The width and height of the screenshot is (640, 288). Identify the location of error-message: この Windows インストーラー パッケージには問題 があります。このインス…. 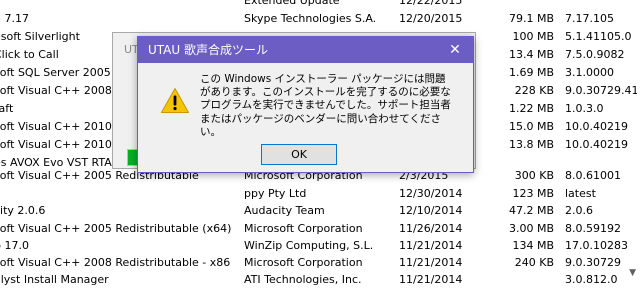
(325, 106).